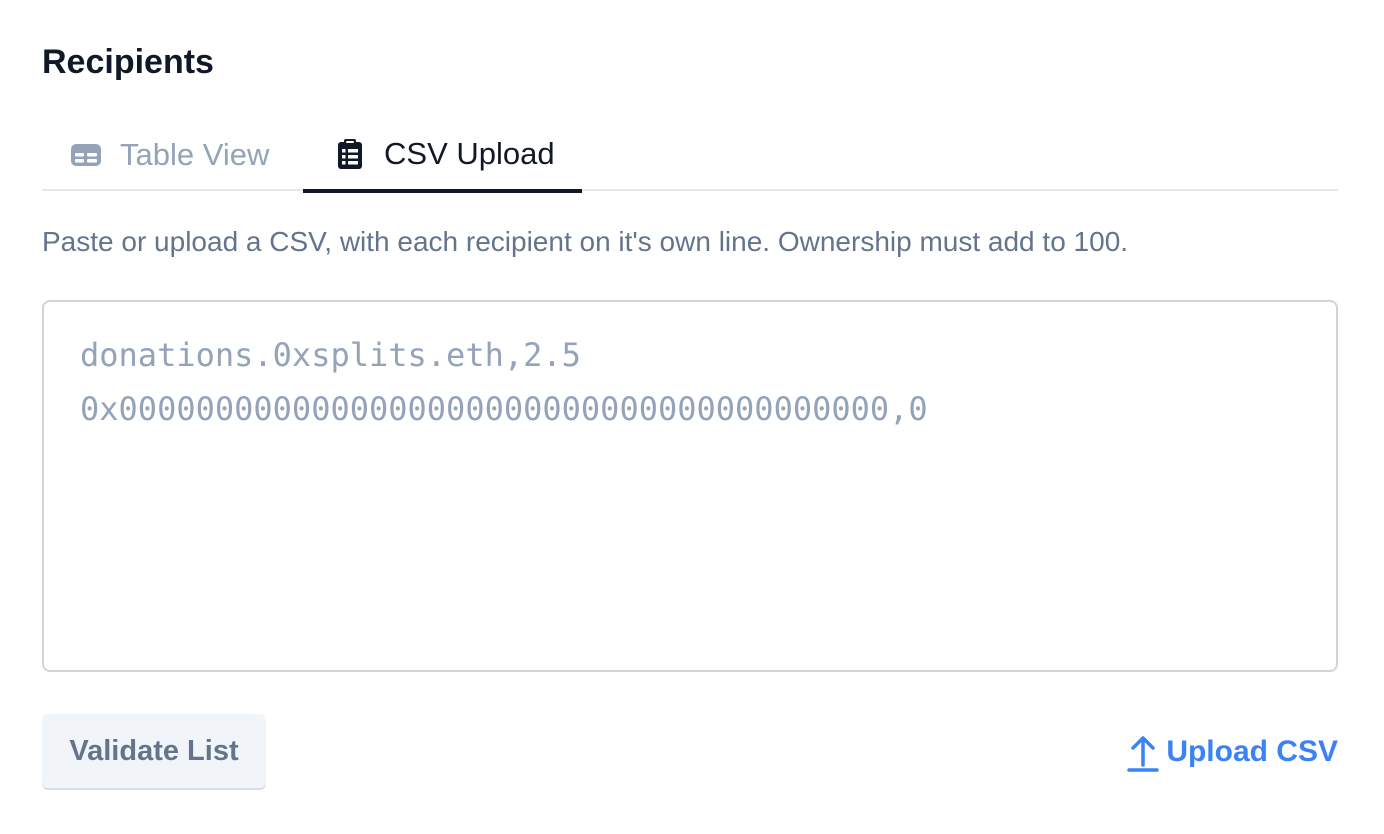 The height and width of the screenshot is (834, 1384). I want to click on upload-arrow-icon, so click(1143, 752).